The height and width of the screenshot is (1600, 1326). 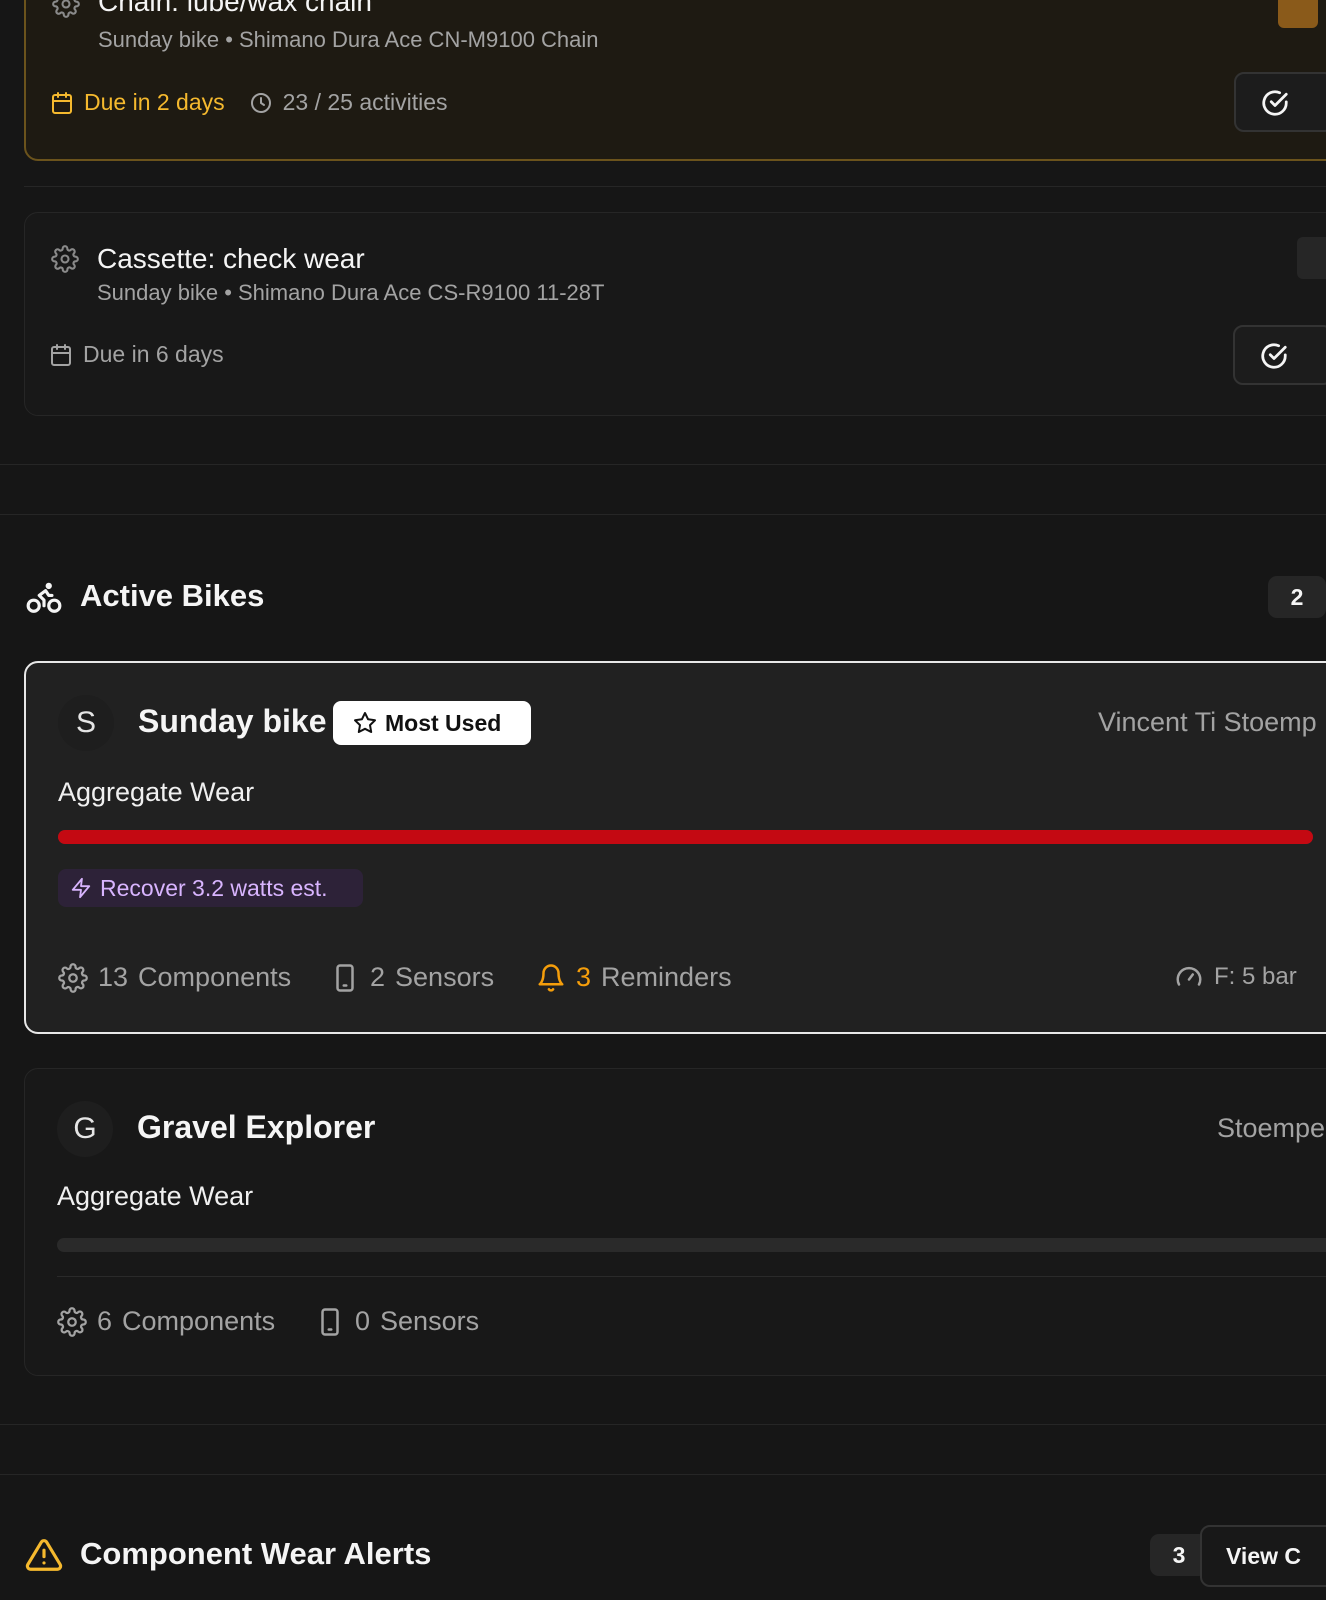 I want to click on components-stat: 6 Components, so click(x=166, y=1321).